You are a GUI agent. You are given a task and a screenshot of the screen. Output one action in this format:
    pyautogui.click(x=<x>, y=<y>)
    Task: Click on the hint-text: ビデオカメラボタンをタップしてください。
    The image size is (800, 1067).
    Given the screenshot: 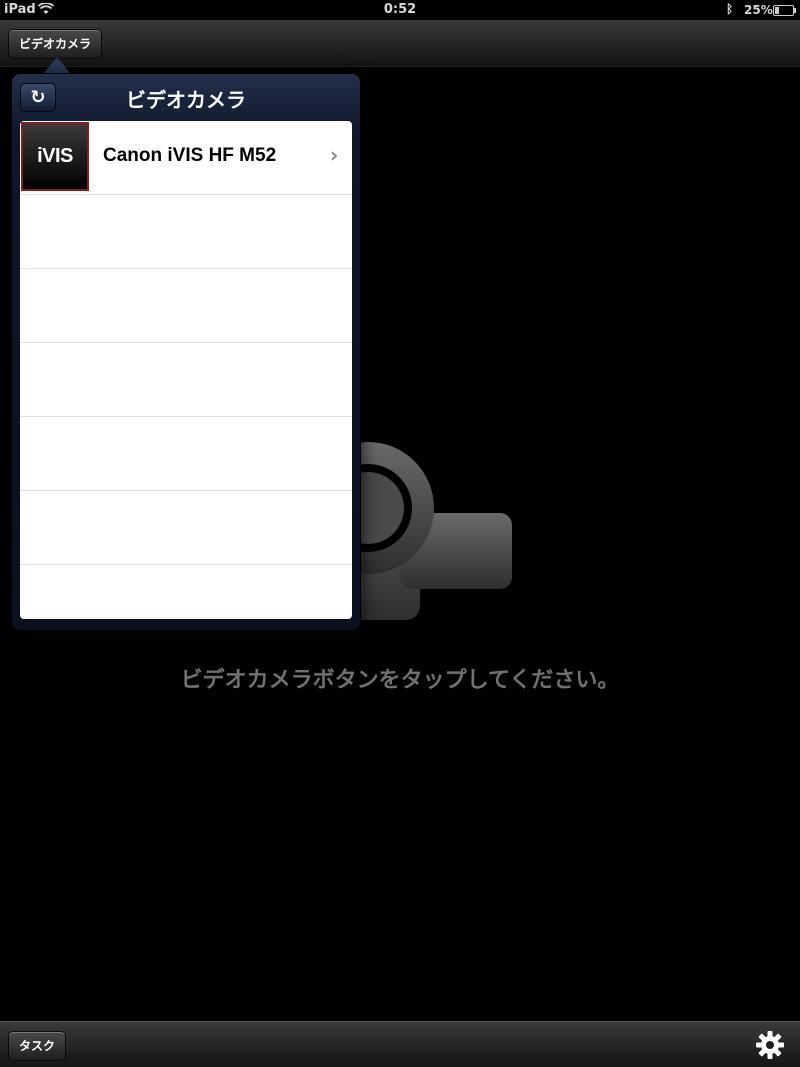 What is the action you would take?
    pyautogui.click(x=400, y=680)
    